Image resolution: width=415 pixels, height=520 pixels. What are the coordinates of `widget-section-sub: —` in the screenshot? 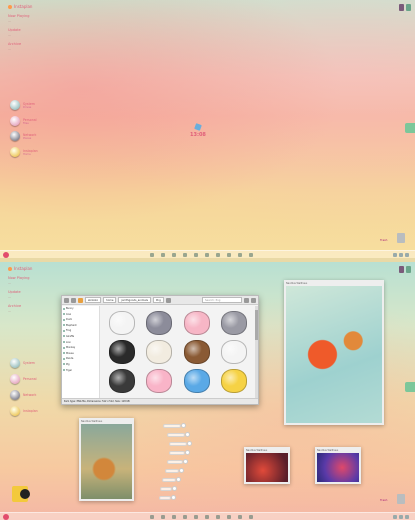 It's located at (9, 21).